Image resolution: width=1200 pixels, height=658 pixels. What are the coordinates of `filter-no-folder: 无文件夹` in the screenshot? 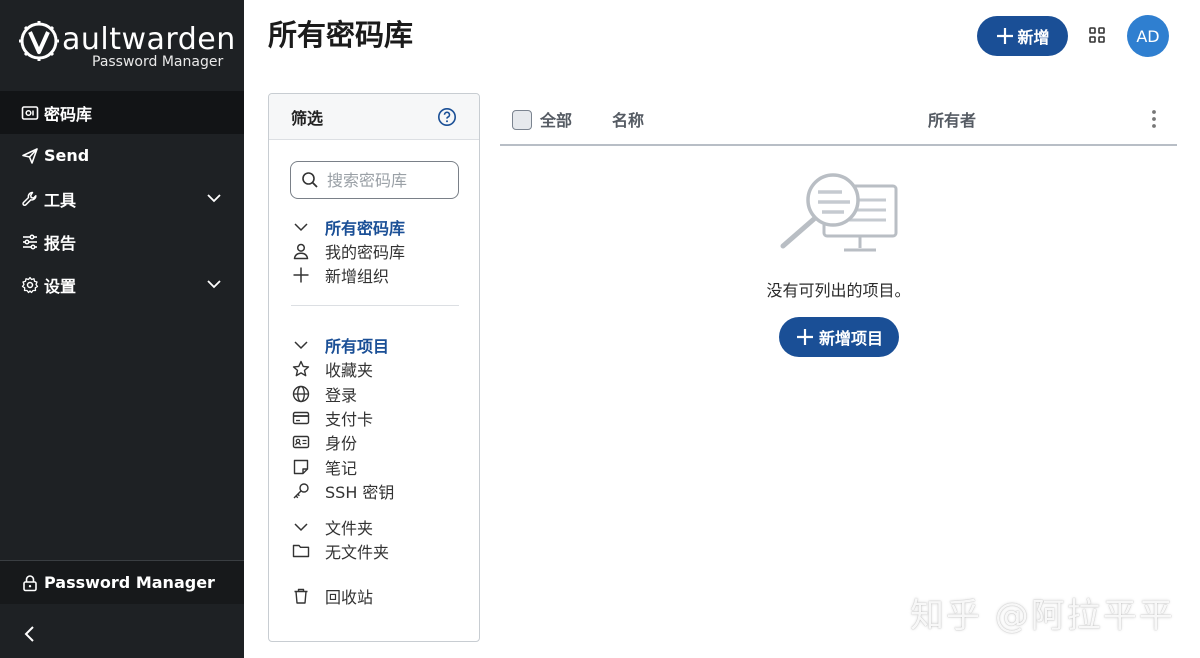 It's located at (340, 551).